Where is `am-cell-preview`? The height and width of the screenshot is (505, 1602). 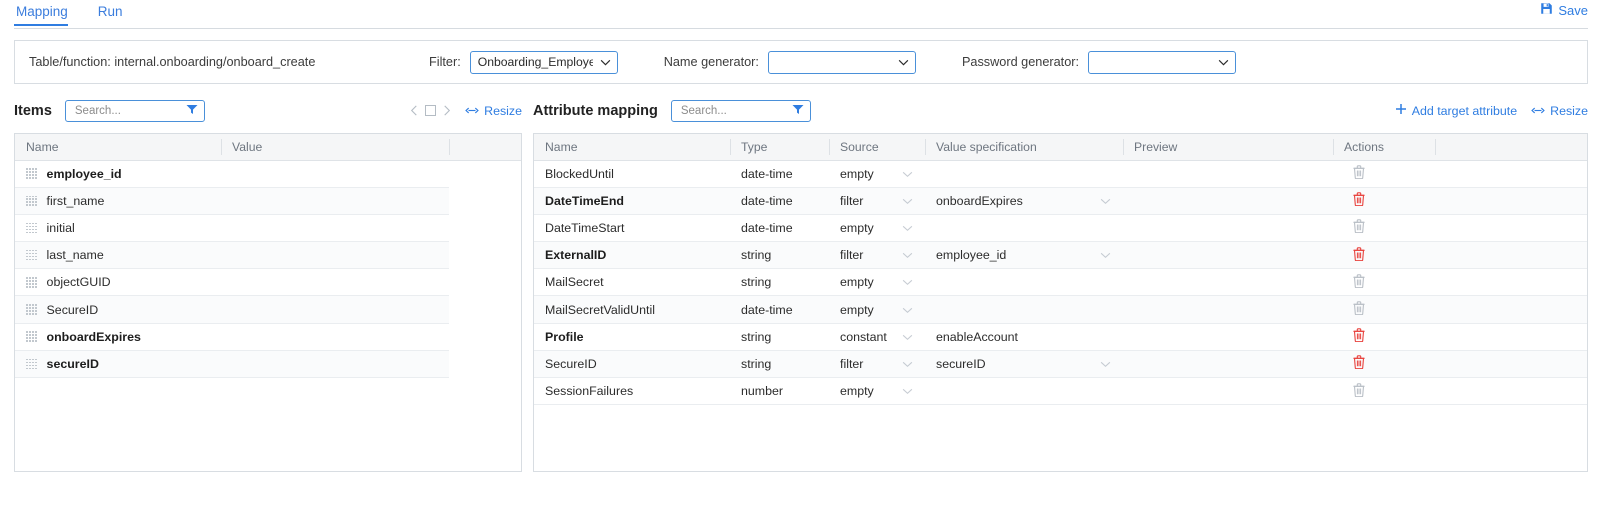
am-cell-preview is located at coordinates (1228, 255).